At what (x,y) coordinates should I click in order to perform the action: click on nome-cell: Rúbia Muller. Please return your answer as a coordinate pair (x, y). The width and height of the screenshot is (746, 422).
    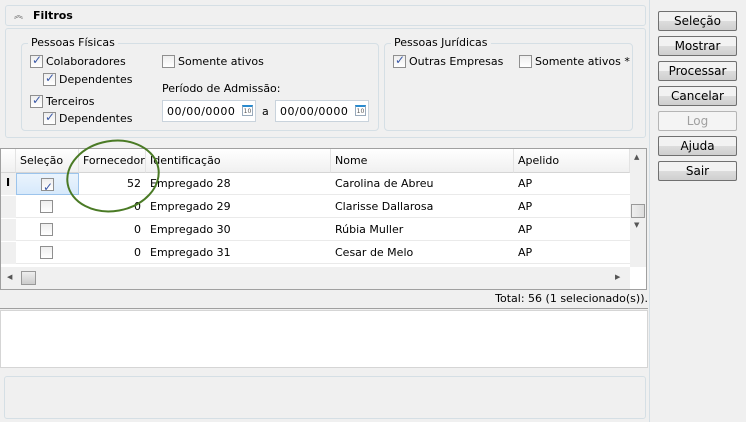
    Looking at the image, I should click on (369, 229).